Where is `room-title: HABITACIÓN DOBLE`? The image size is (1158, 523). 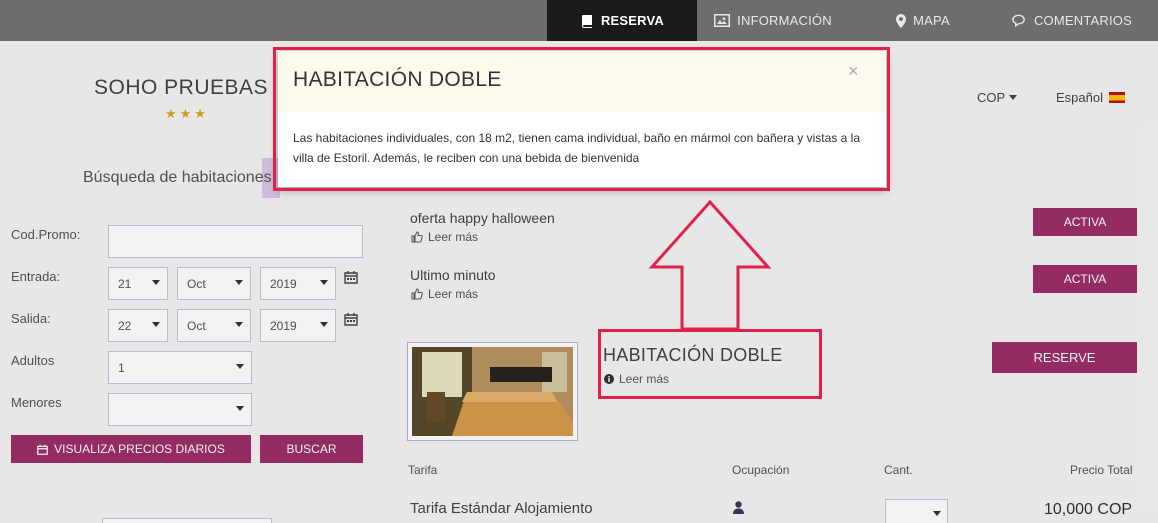
room-title: HABITACIÓN DOBLE is located at coordinates (693, 355).